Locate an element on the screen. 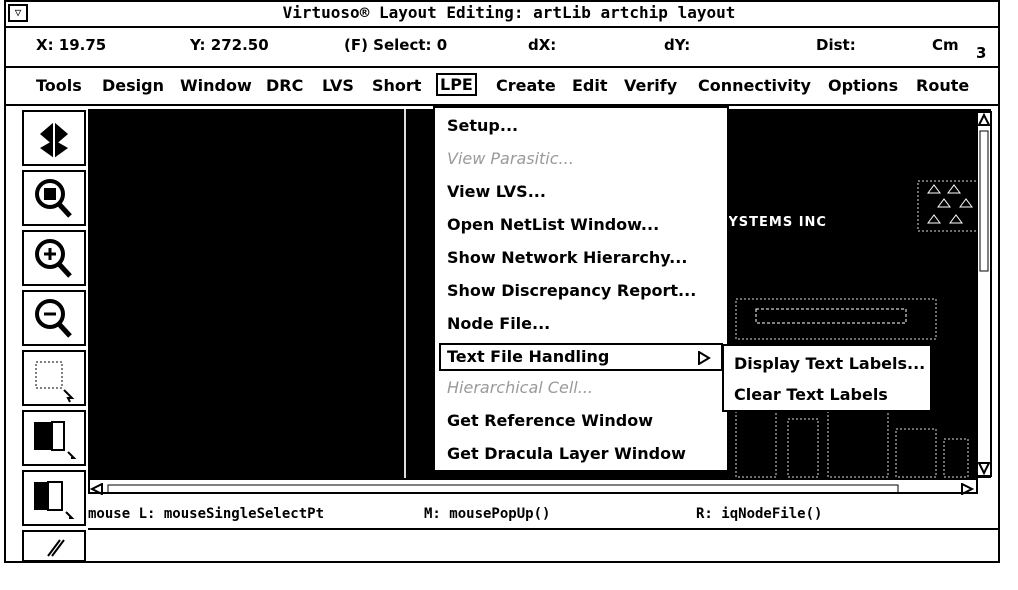 Image resolution: width=1018 pixels, height=590 pixels. status-y: Y: 272.50 is located at coordinates (229, 45).